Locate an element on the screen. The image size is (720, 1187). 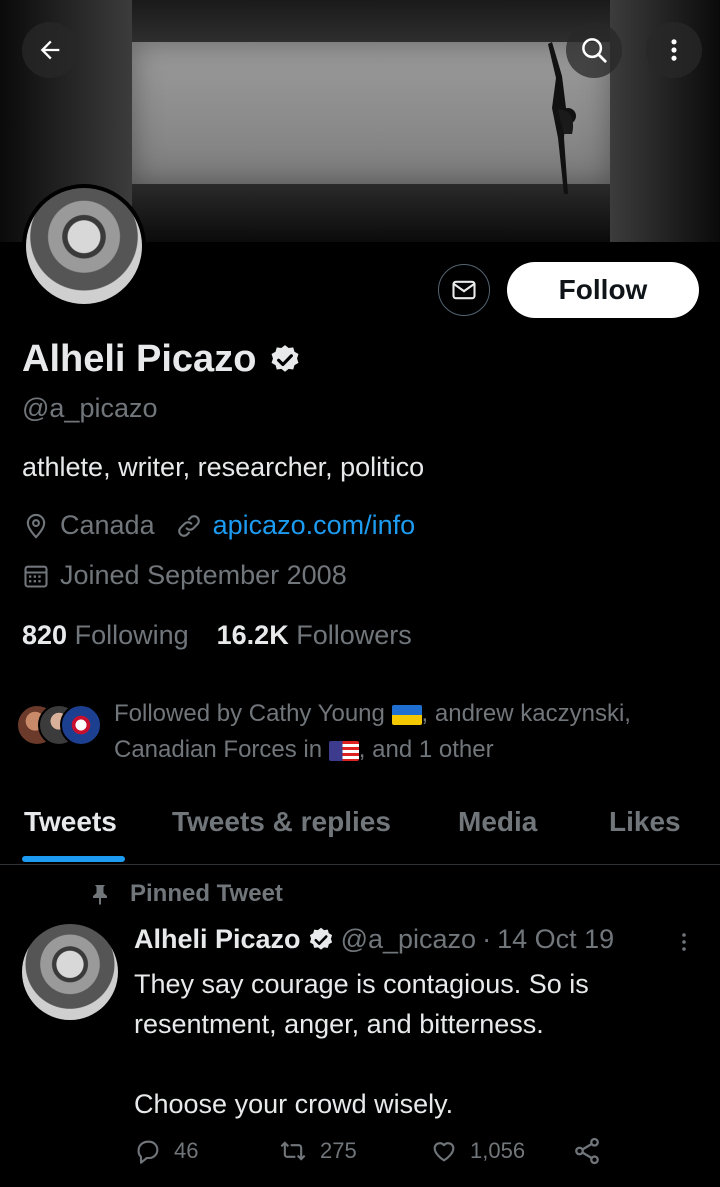
like-button: 1,056 is located at coordinates (501, 1151).